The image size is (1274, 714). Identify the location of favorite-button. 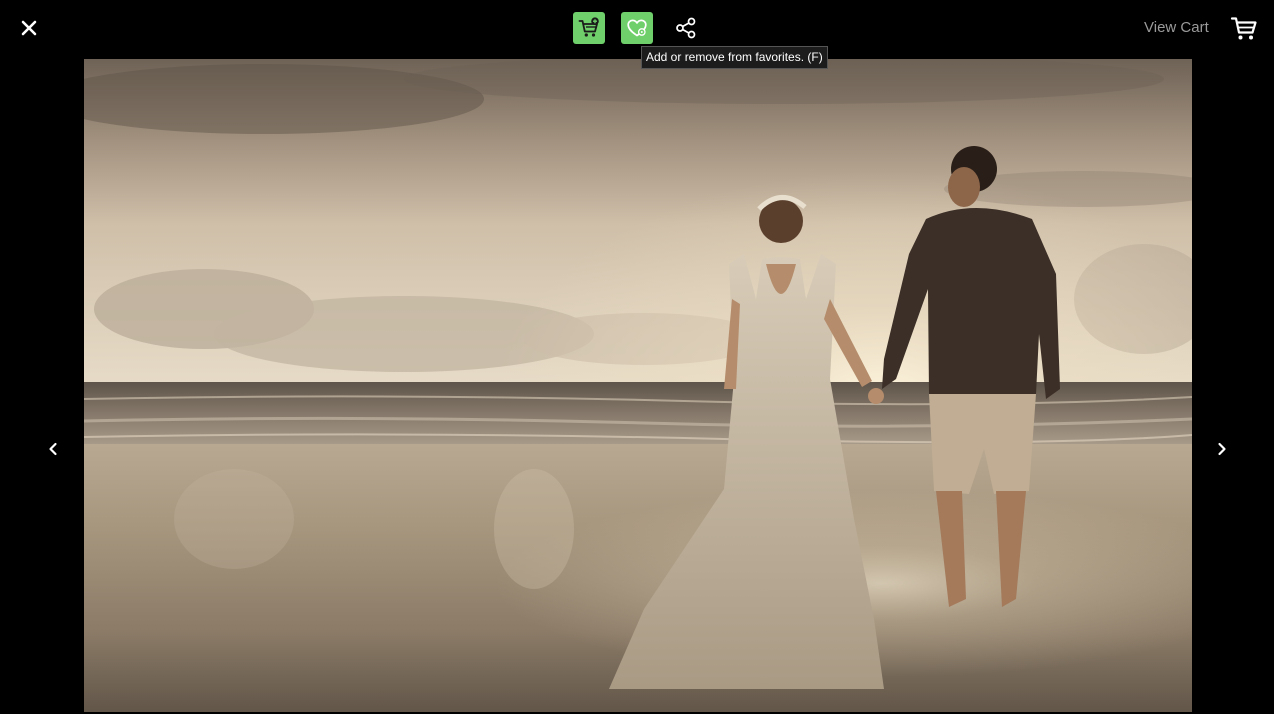
(637, 28).